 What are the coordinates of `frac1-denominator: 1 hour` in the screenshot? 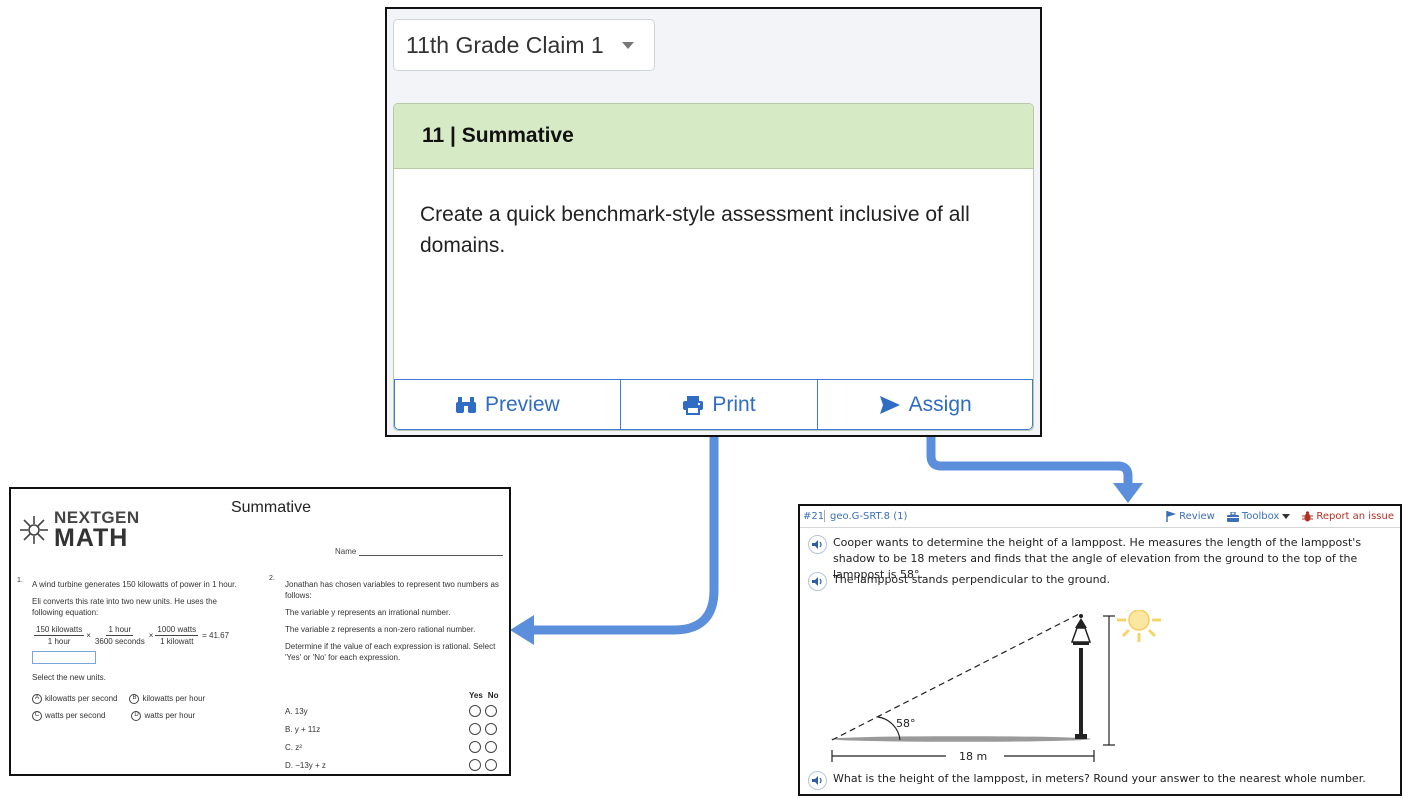 It's located at (59, 641).